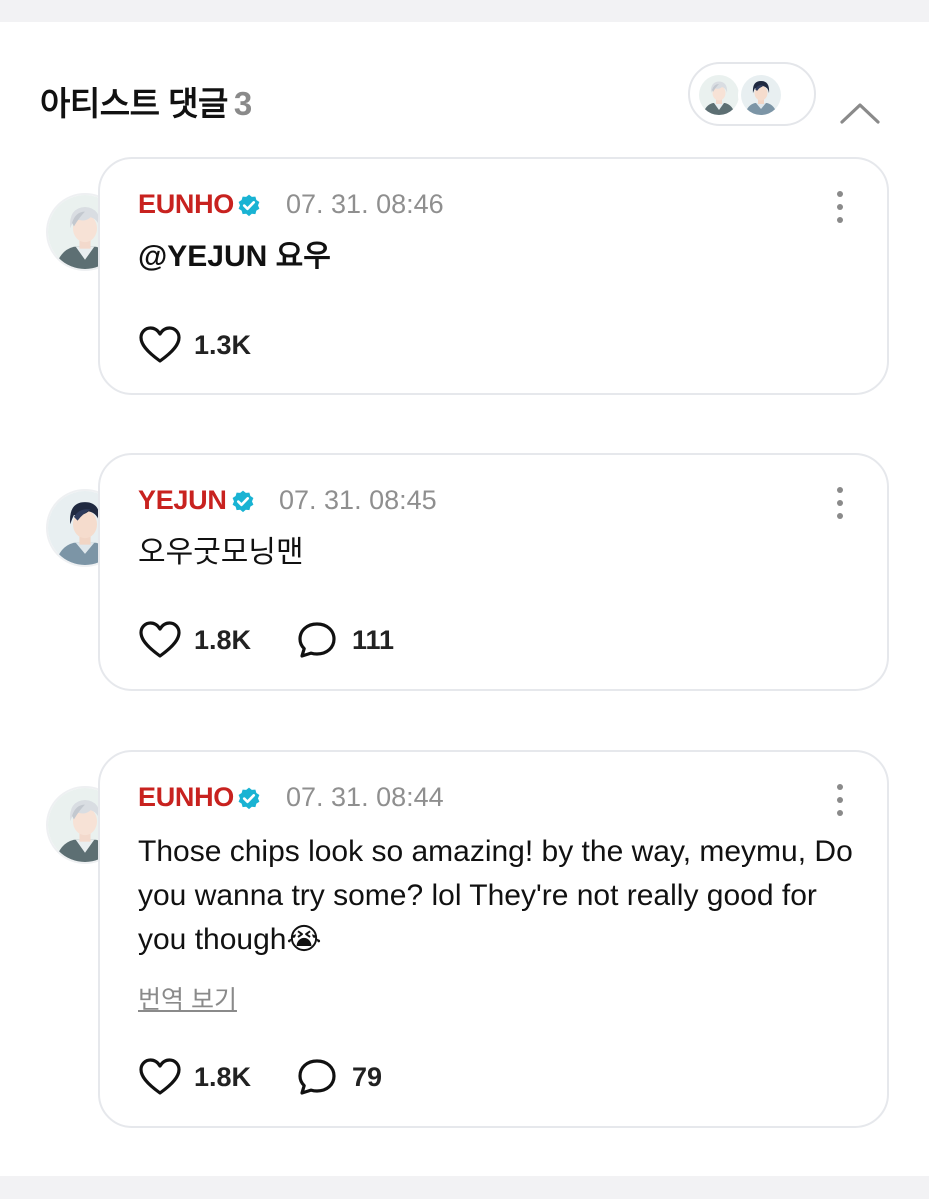  Describe the element at coordinates (234, 256) in the screenshot. I see `comment-text: @YEJUN 요우` at that location.